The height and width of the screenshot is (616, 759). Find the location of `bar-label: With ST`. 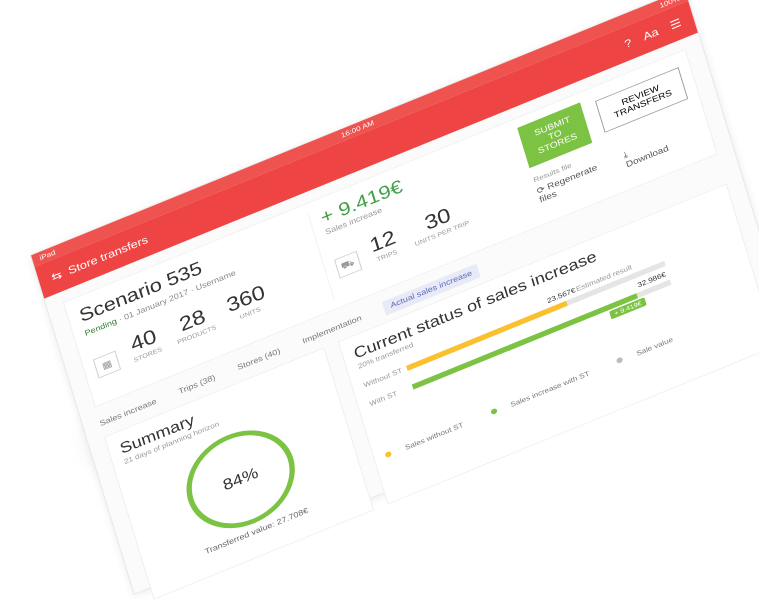

bar-label: With ST is located at coordinates (383, 398).